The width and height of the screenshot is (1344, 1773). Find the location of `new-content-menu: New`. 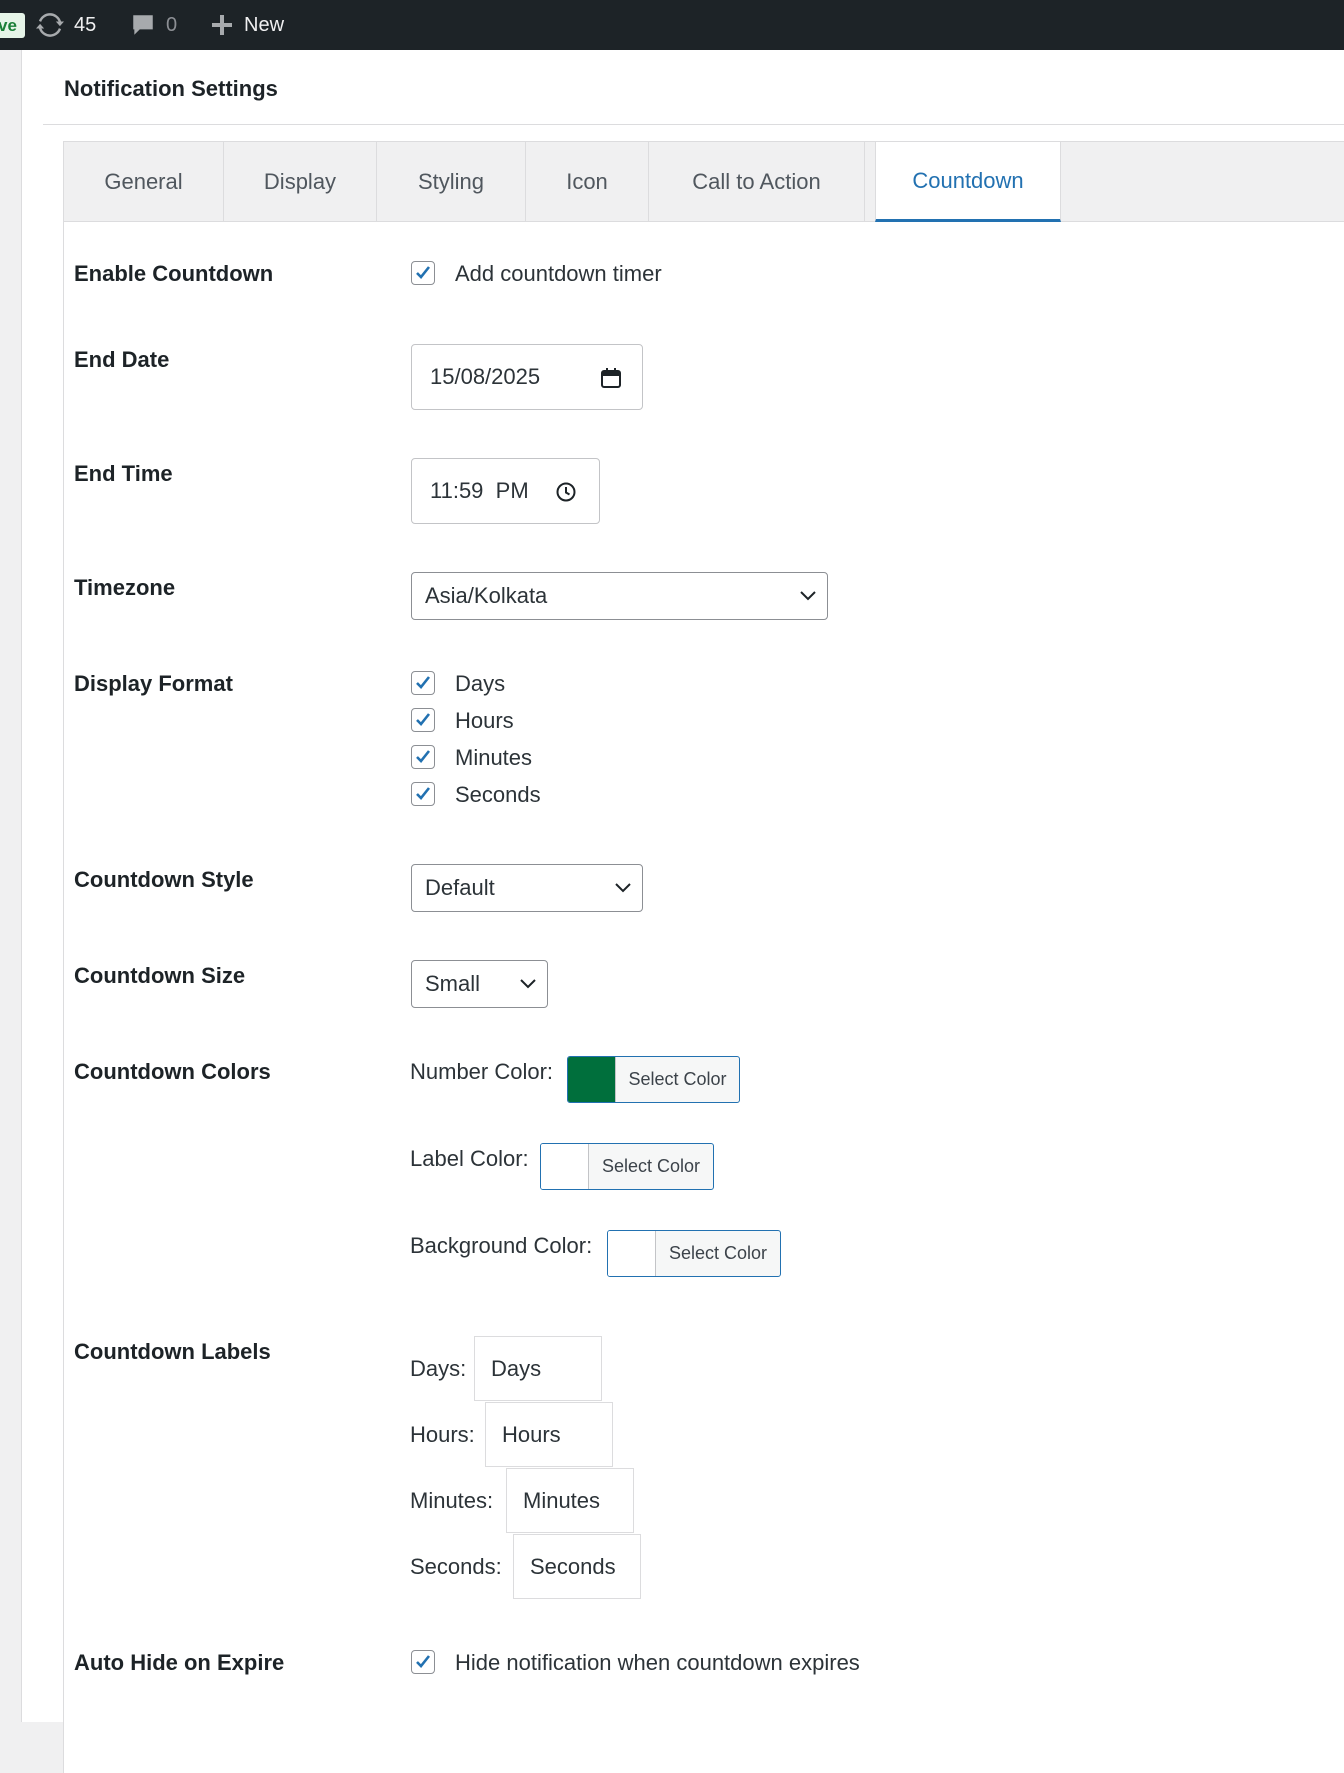

new-content-menu: New is located at coordinates (247, 25).